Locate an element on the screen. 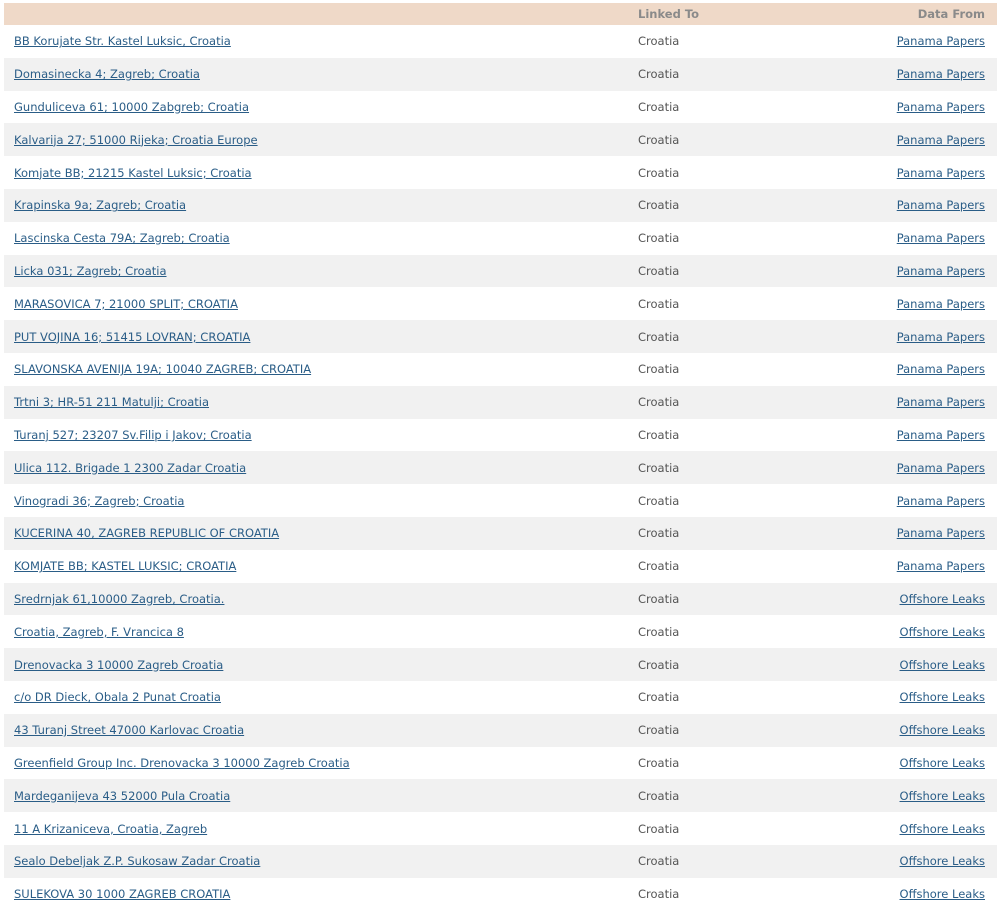 Image resolution: width=1000 pixels, height=913 pixels. address-cell: Komjate BB; 21215 Kastel Luksic; Croatia is located at coordinates (316, 173).